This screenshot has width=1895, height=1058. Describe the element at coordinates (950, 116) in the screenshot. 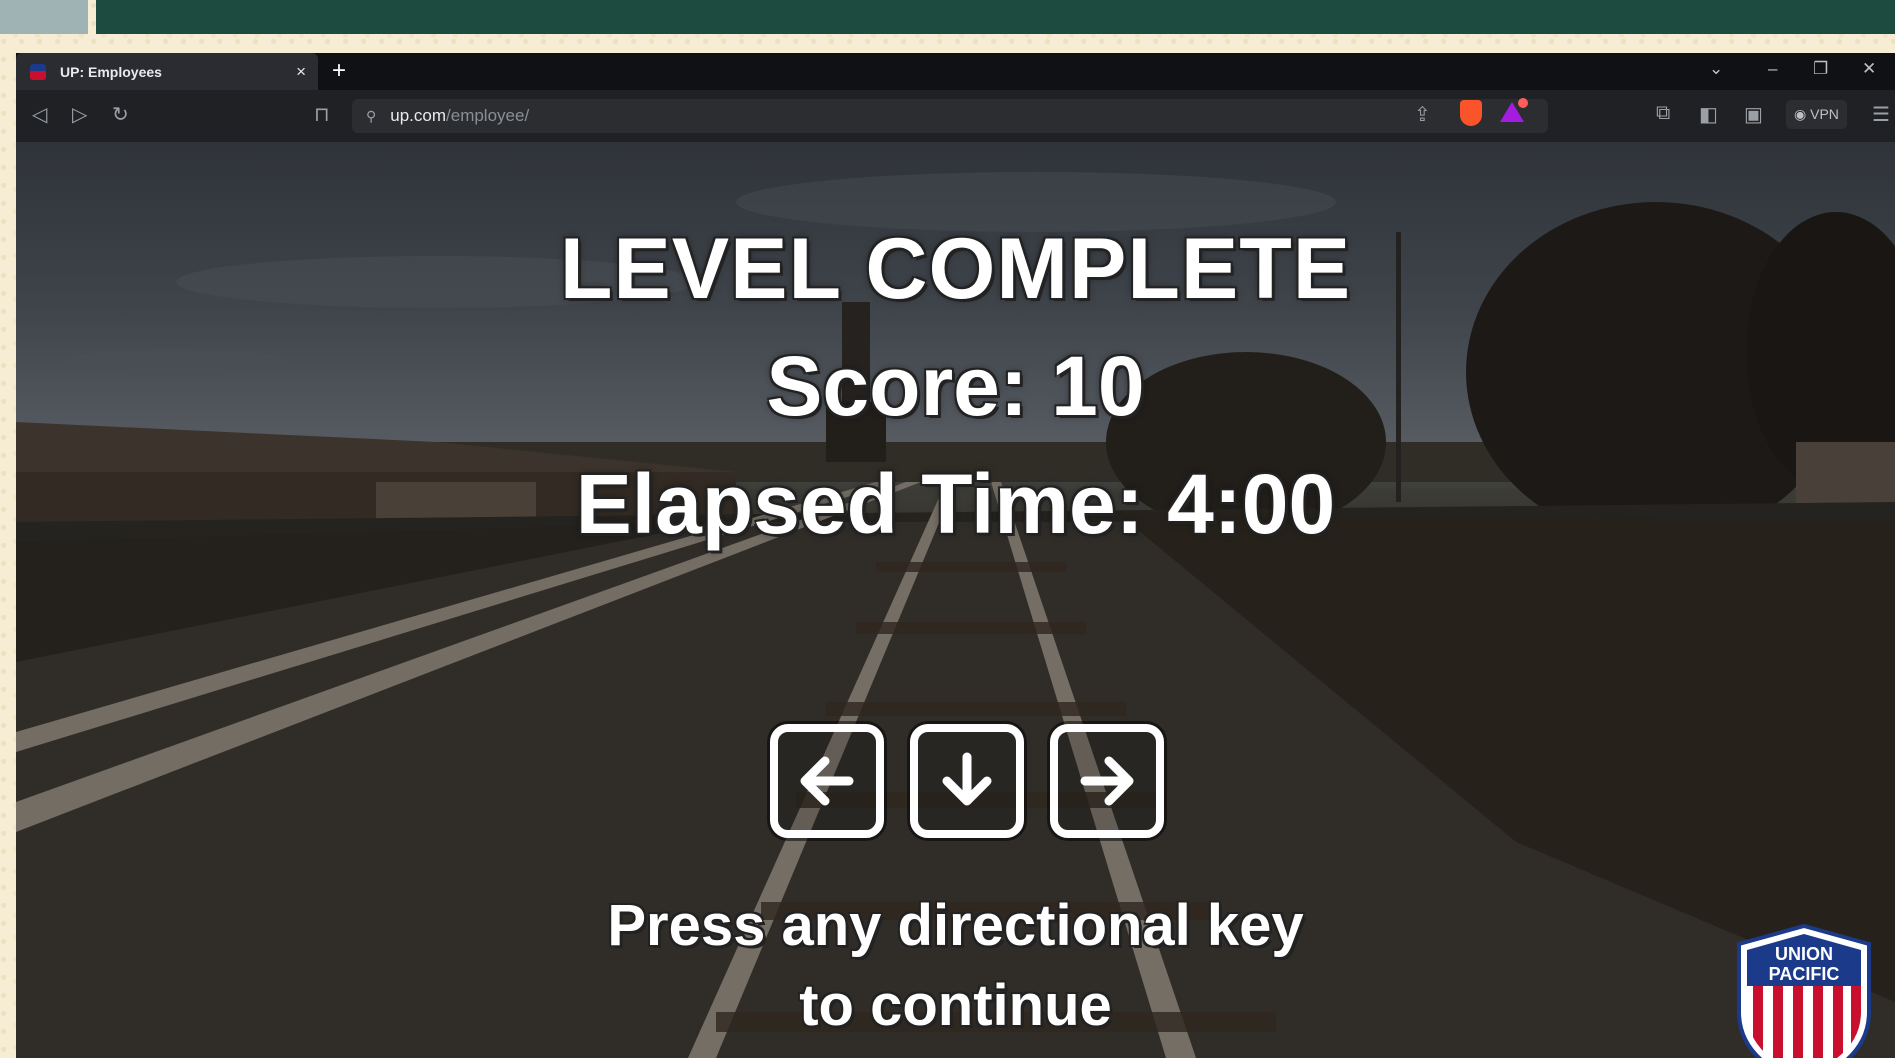

I see `address-bar: ⚲ up.com/employee/` at that location.